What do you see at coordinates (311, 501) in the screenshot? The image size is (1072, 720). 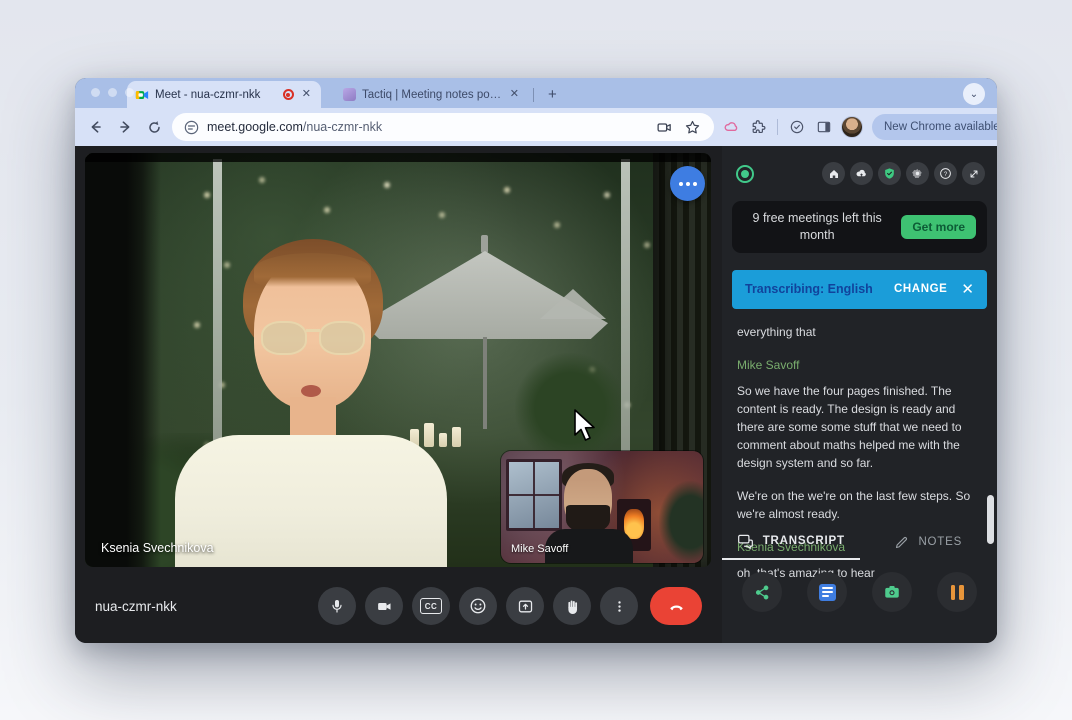 I see `speaker-shirt` at bounding box center [311, 501].